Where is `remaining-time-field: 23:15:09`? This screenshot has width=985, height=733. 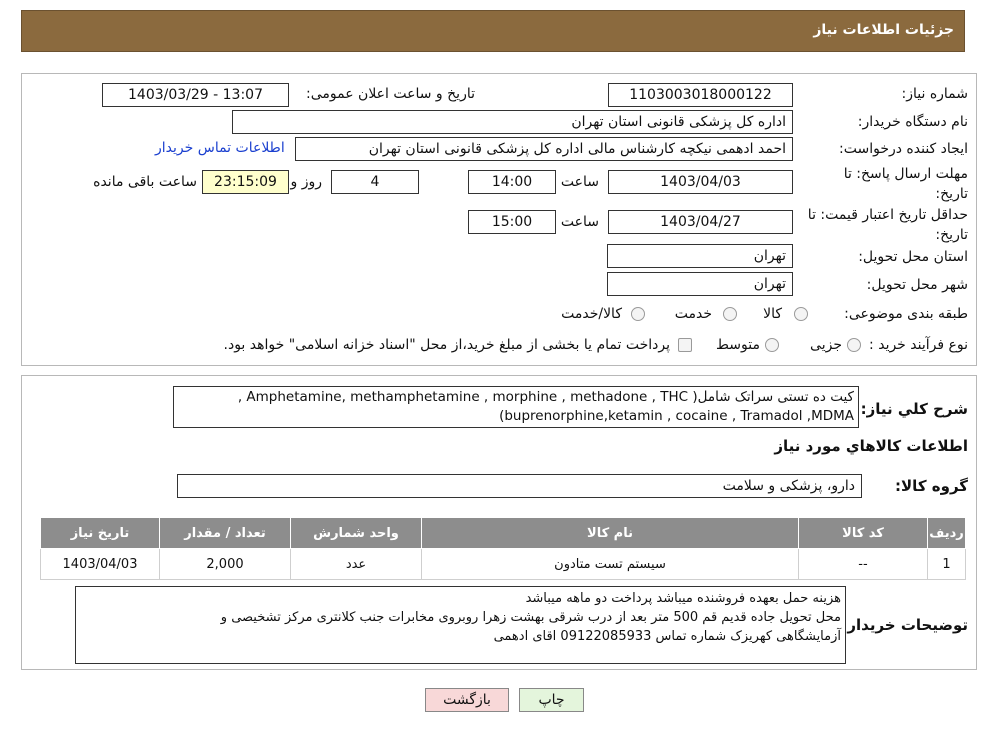
remaining-time-field: 23:15:09 is located at coordinates (245, 182).